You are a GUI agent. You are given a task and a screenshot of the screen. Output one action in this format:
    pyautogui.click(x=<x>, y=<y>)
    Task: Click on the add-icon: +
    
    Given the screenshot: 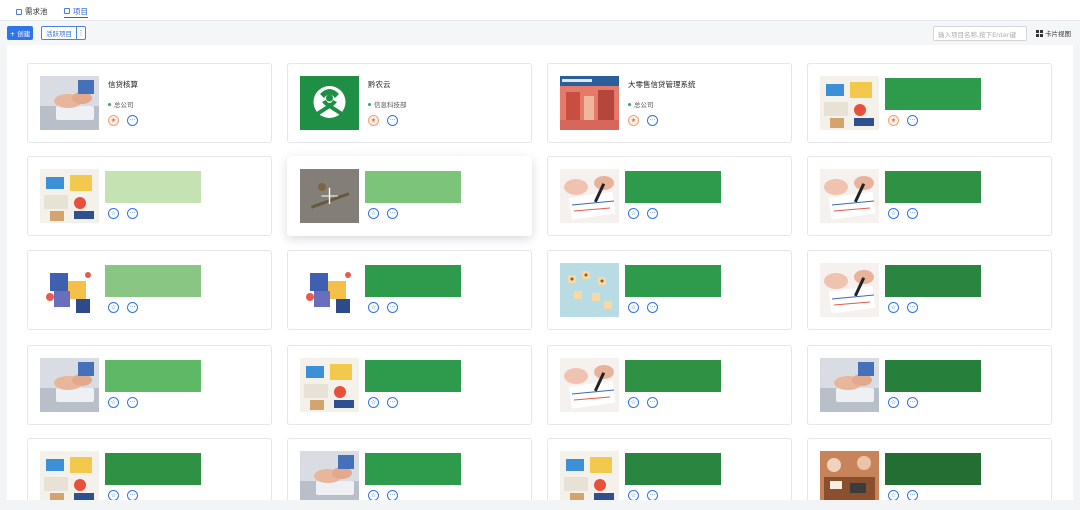 What is the action you would take?
    pyautogui.click(x=330, y=196)
    